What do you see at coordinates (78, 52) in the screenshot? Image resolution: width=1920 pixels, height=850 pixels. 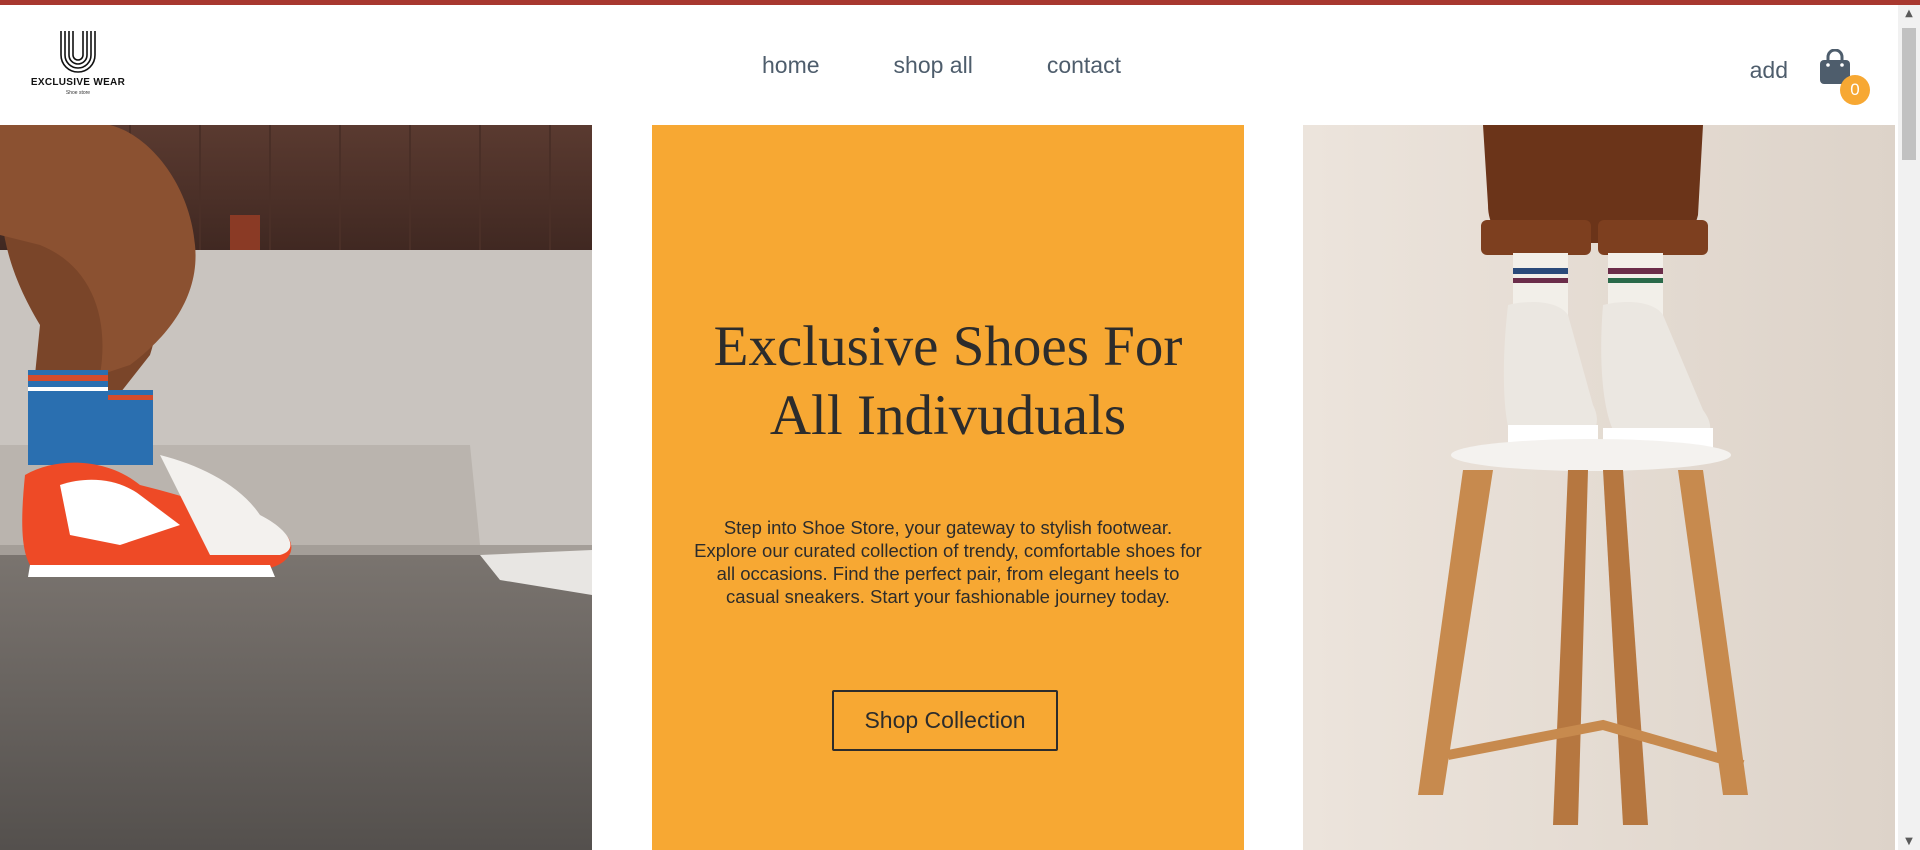 I see `u-monogram-icon` at bounding box center [78, 52].